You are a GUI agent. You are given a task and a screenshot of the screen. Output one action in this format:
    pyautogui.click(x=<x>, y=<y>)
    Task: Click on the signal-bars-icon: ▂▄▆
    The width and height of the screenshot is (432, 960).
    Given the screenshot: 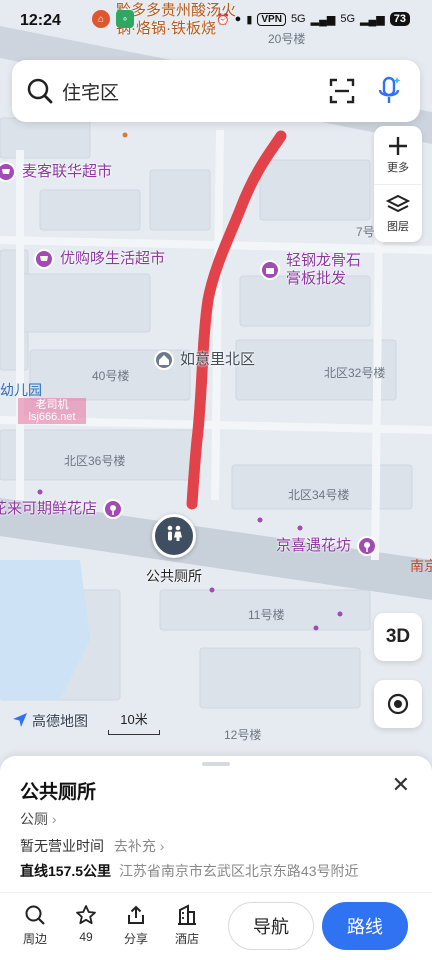 What is the action you would take?
    pyautogui.click(x=323, y=19)
    